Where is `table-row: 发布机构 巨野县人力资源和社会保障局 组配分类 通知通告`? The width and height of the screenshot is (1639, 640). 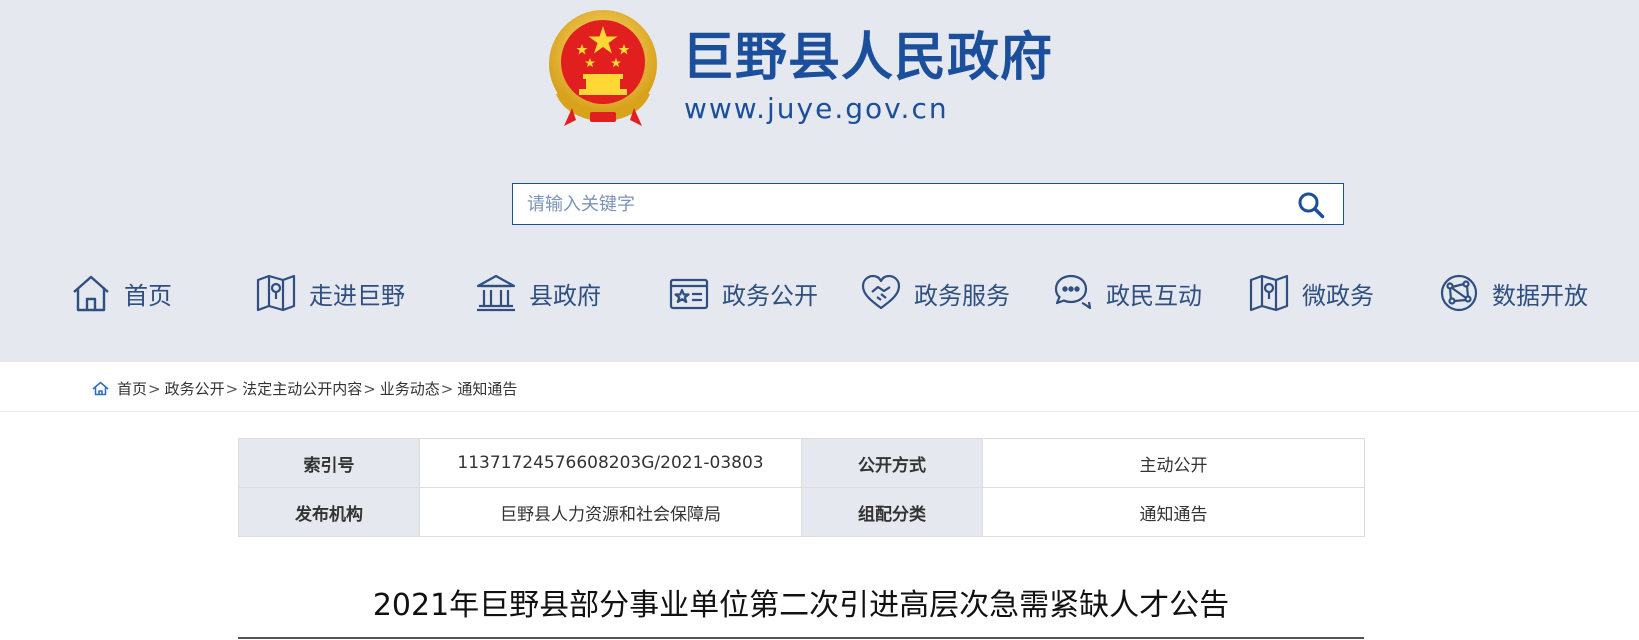 table-row: 发布机构 巨野县人力资源和社会保障局 组配分类 通知通告 is located at coordinates (801, 512).